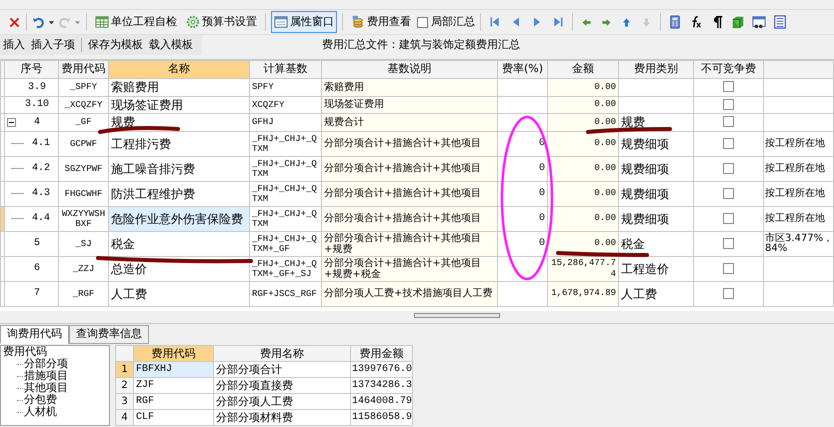 This screenshot has height=427, width=834. I want to click on table-cell: SPFY, so click(263, 87).